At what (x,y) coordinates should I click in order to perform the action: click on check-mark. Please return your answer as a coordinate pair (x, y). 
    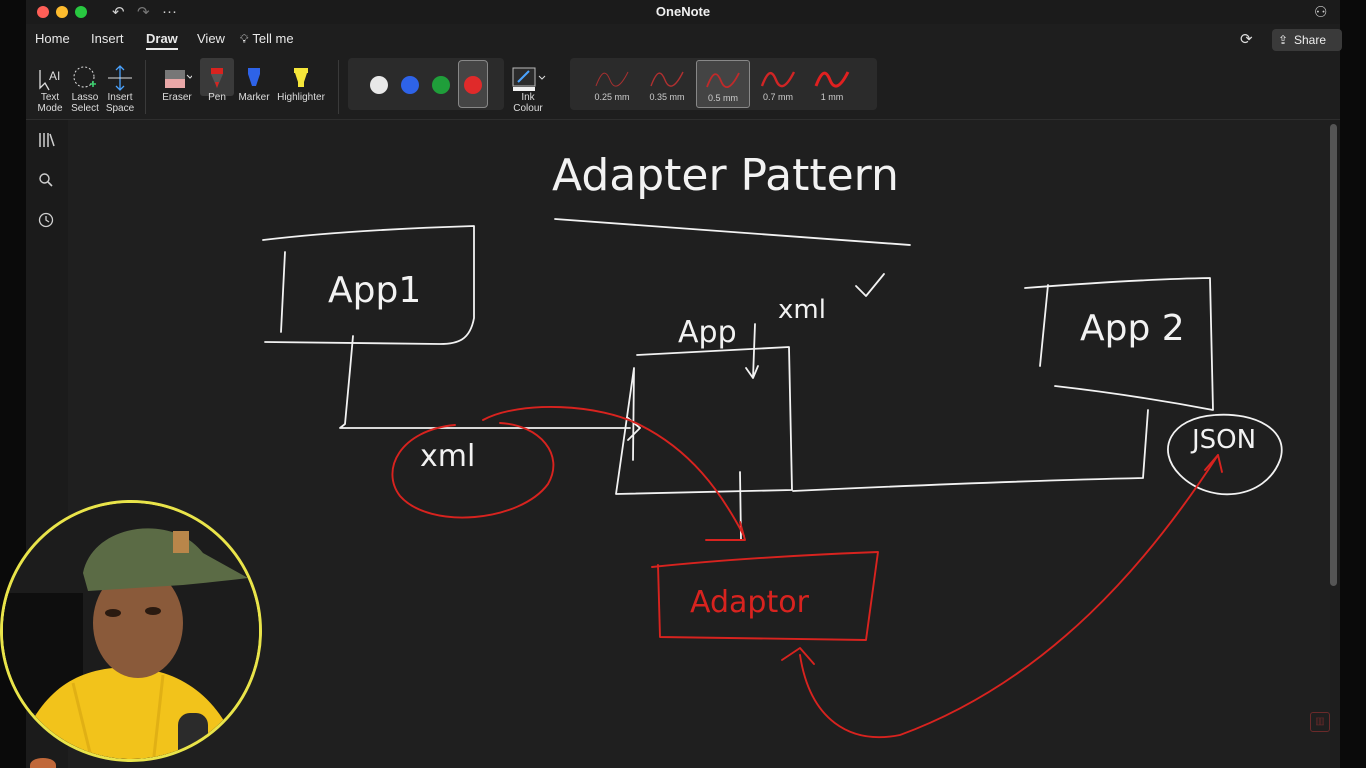
    Looking at the image, I should click on (870, 285).